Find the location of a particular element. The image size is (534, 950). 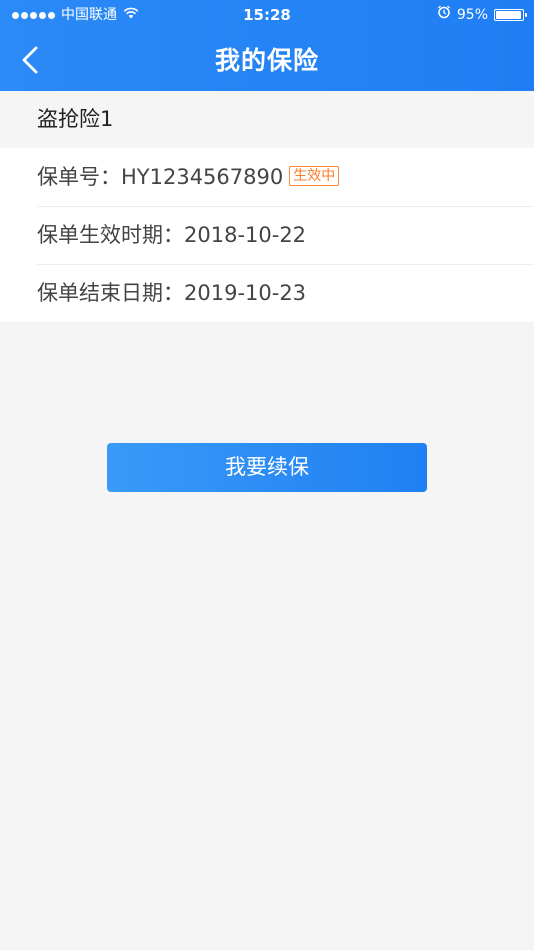

policy-start-row: 保单生效时期：2018-10-22 is located at coordinates (267, 235).